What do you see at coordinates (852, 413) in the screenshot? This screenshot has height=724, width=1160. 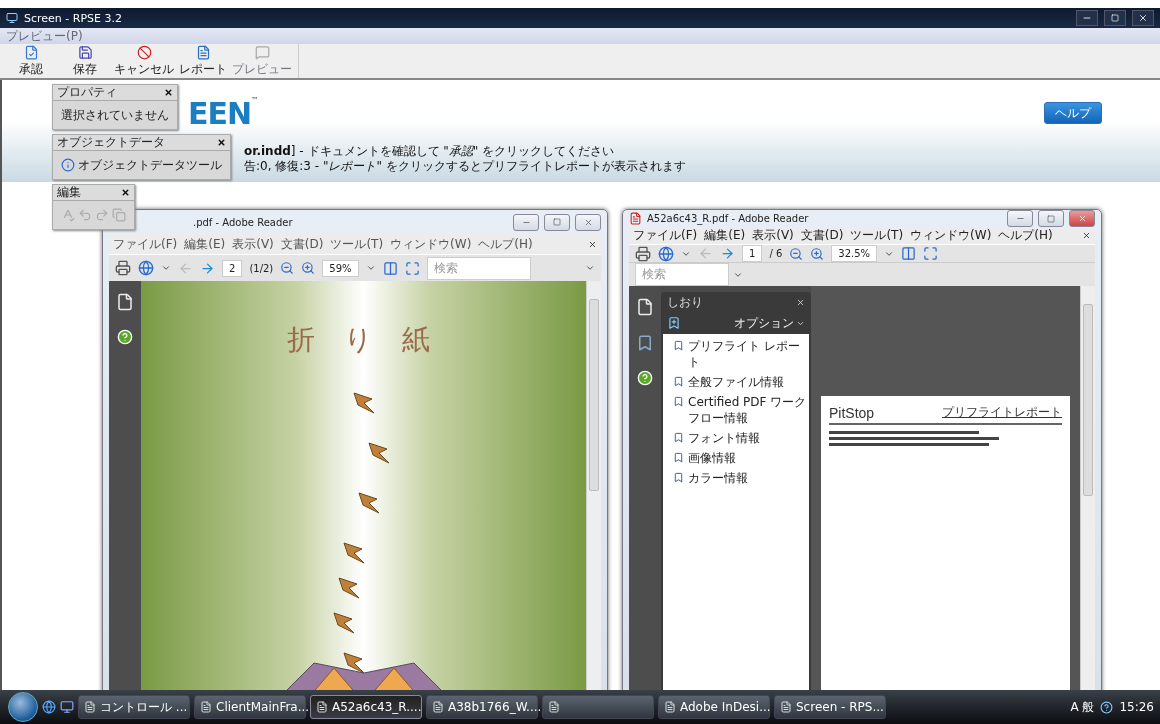 I see `brand-name: PitStop` at bounding box center [852, 413].